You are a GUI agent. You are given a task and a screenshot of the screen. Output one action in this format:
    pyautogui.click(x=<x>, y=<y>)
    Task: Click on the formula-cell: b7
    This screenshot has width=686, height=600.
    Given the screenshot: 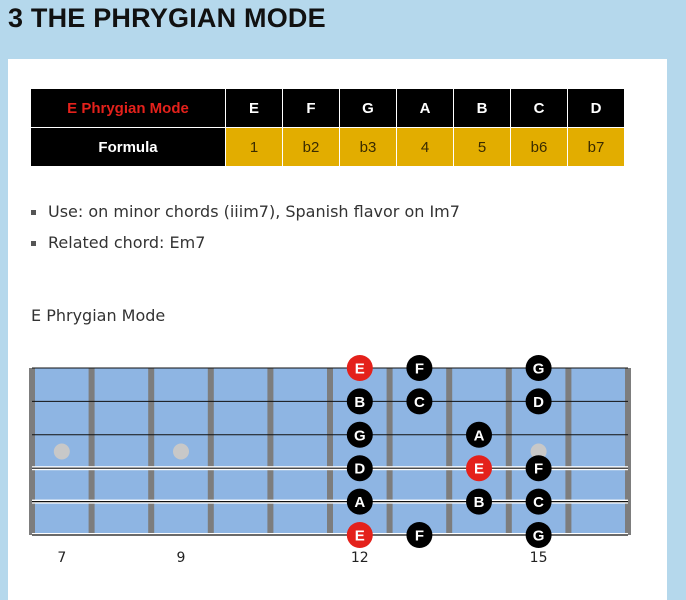 What is the action you would take?
    pyautogui.click(x=596, y=147)
    